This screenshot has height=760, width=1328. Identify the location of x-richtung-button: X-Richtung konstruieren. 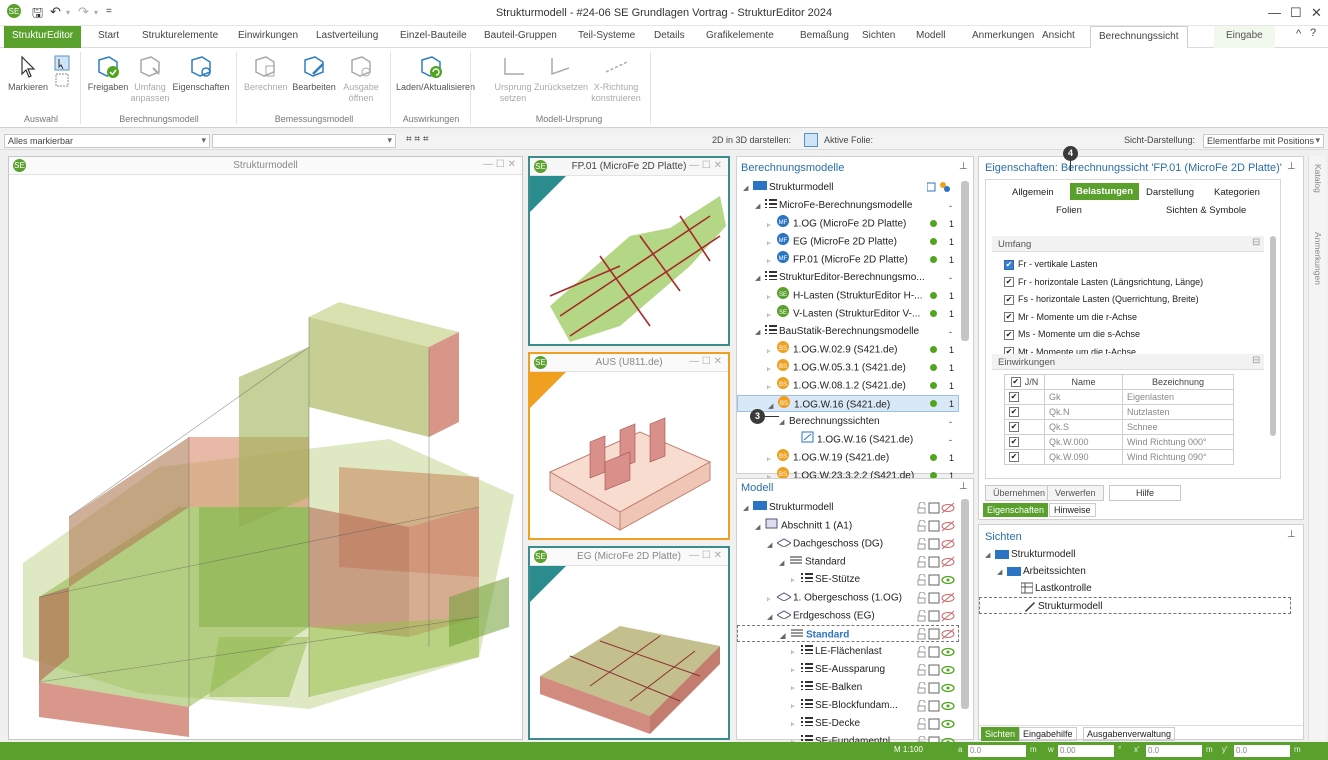
(616, 79).